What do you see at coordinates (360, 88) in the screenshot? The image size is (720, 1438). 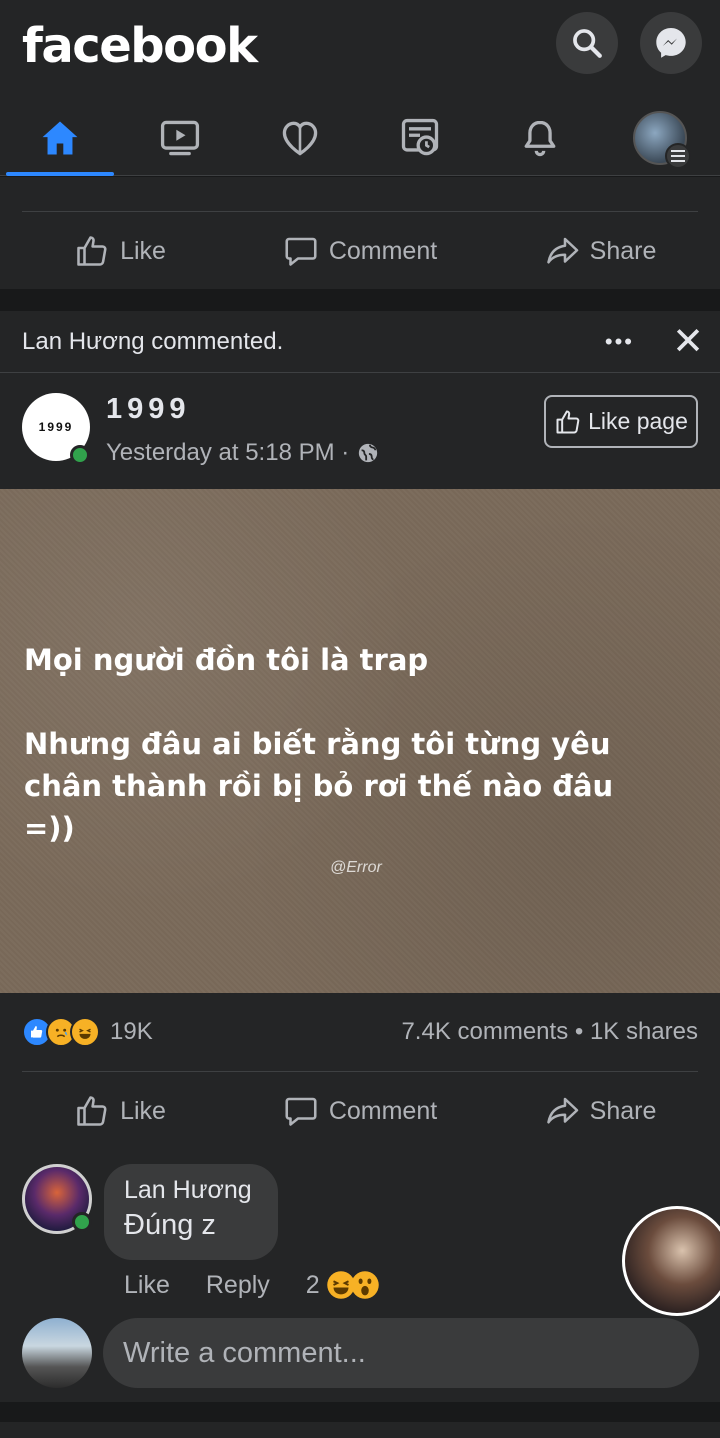 I see `top-header: facebook` at bounding box center [360, 88].